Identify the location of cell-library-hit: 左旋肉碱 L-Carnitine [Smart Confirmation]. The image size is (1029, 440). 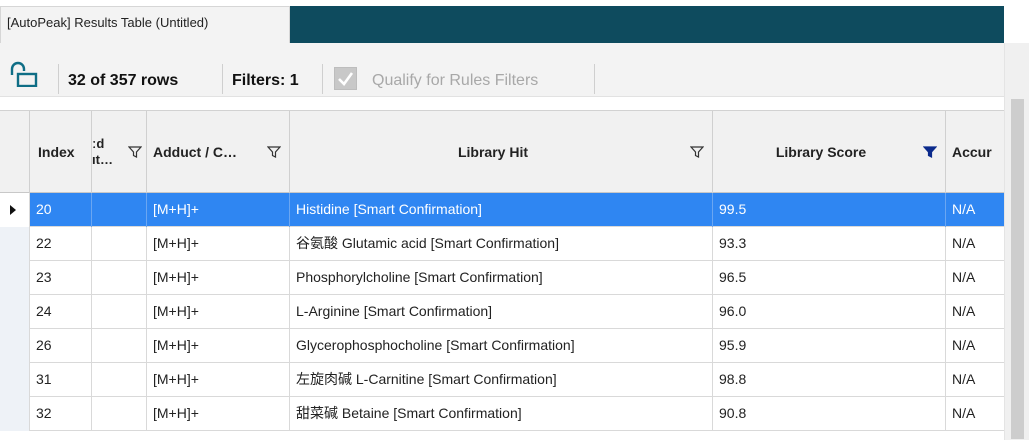
(501, 380).